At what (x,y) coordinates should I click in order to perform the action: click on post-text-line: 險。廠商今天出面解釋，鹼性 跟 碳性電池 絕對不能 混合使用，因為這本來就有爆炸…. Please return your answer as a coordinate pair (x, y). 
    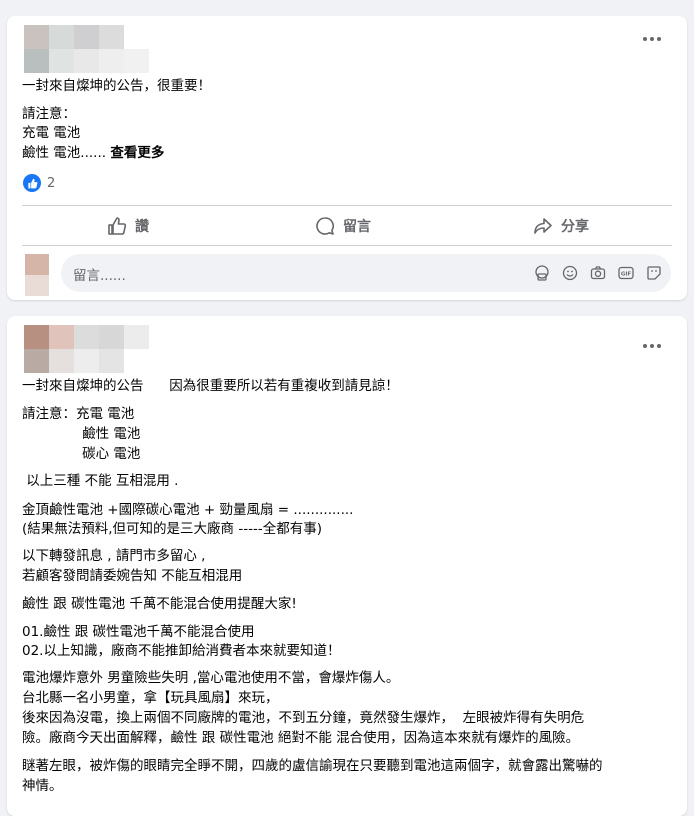
    Looking at the image, I should click on (301, 738).